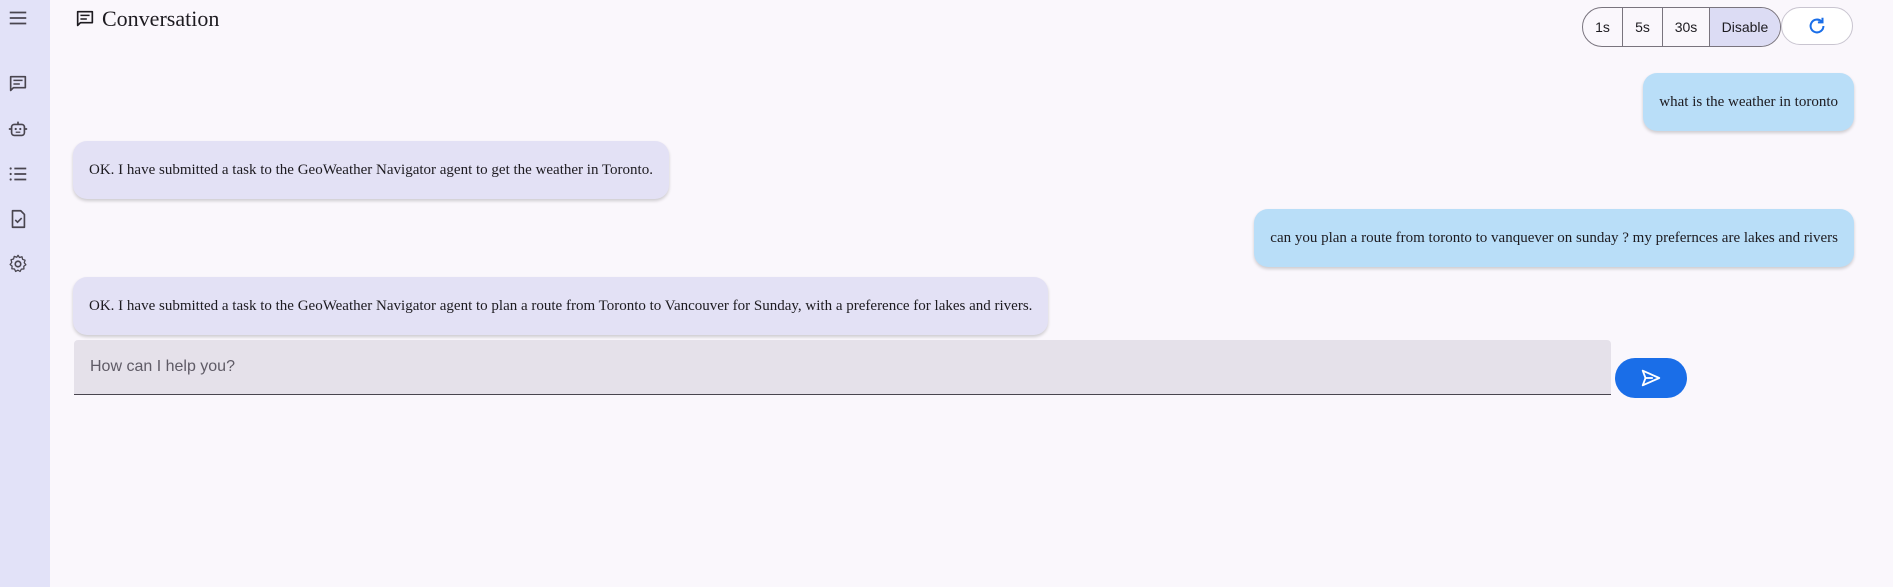  I want to click on message-input-field, so click(842, 367).